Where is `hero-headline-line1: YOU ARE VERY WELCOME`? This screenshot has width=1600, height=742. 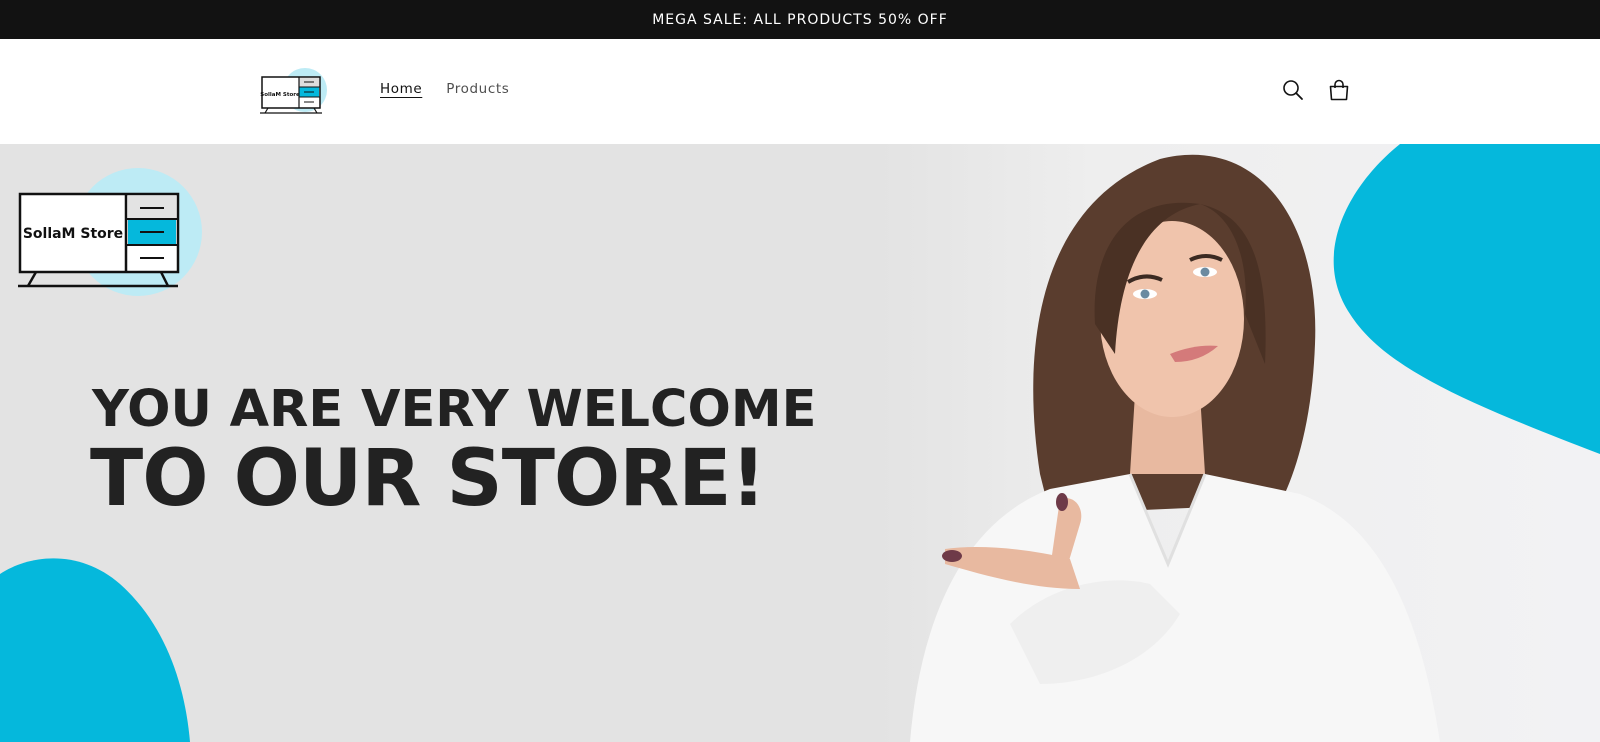
hero-headline-line1: YOU ARE VERY WELCOME is located at coordinates (454, 409).